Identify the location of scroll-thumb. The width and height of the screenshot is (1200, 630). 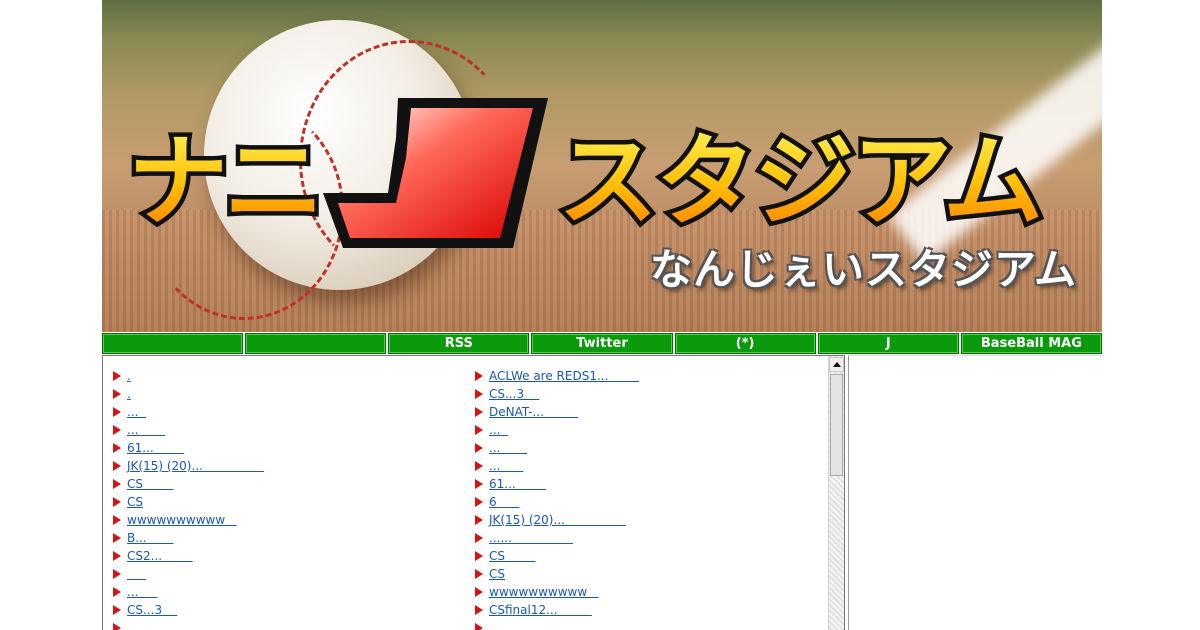
(836, 425).